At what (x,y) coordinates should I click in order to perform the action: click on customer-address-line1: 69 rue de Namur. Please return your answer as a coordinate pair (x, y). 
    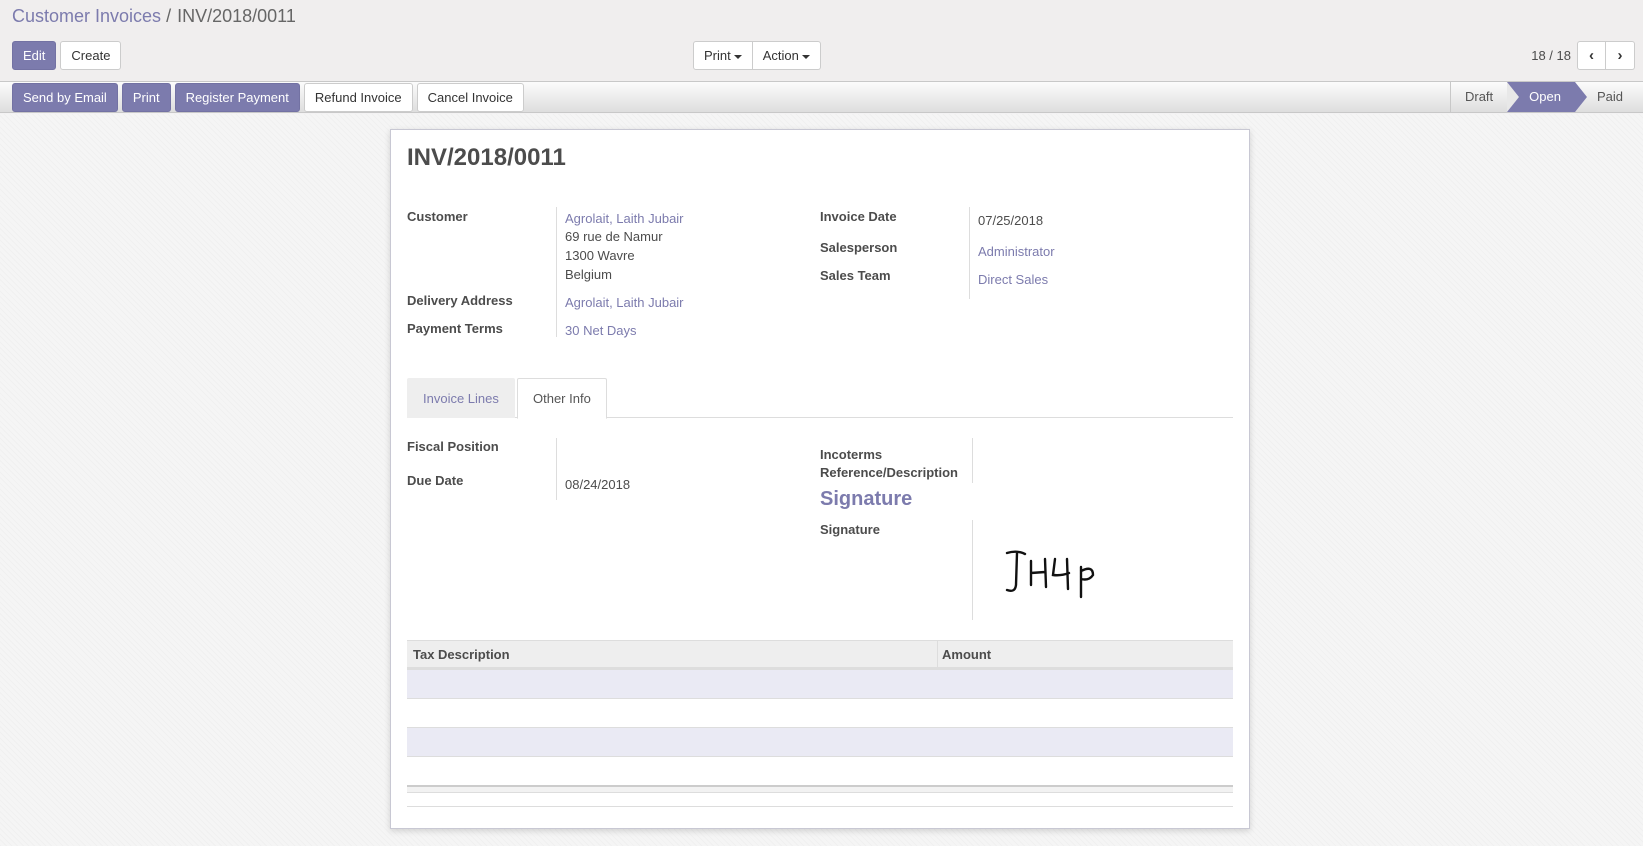
    Looking at the image, I should click on (614, 236).